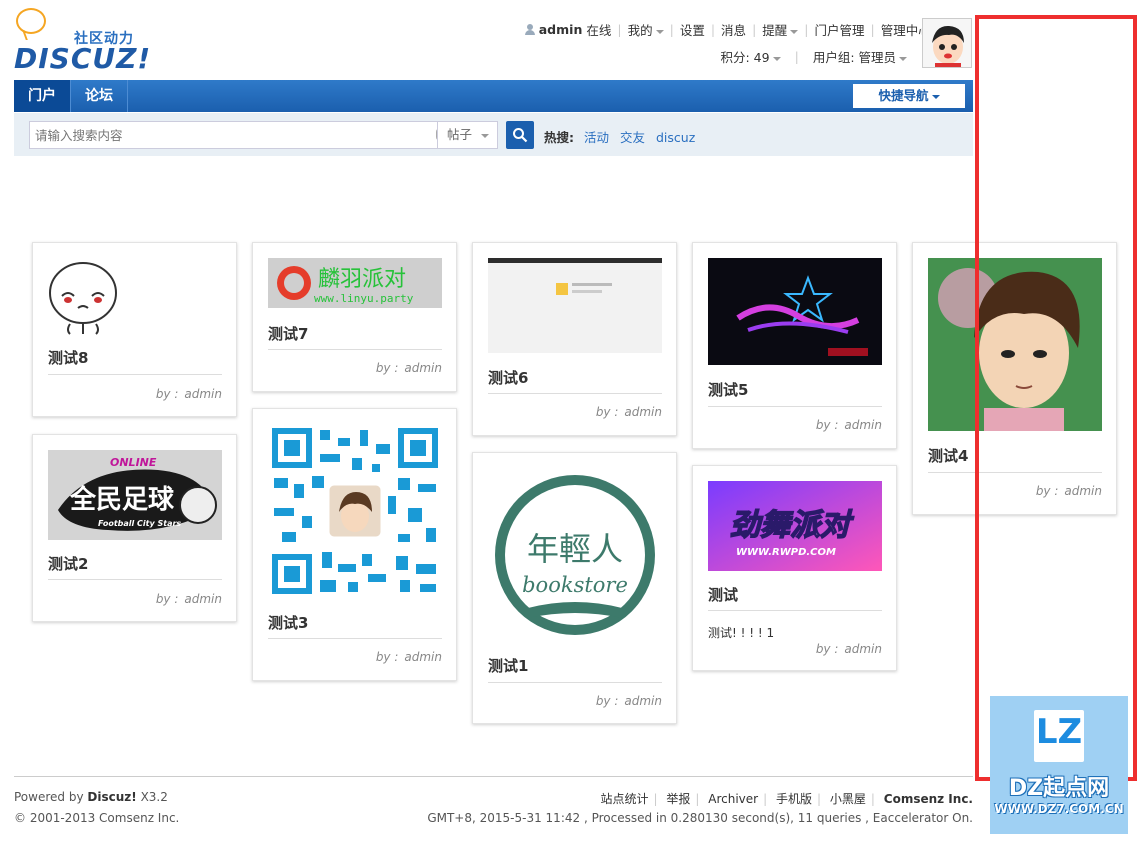 The height and width of the screenshot is (846, 1139). I want to click on online-status: 在线, so click(599, 30).